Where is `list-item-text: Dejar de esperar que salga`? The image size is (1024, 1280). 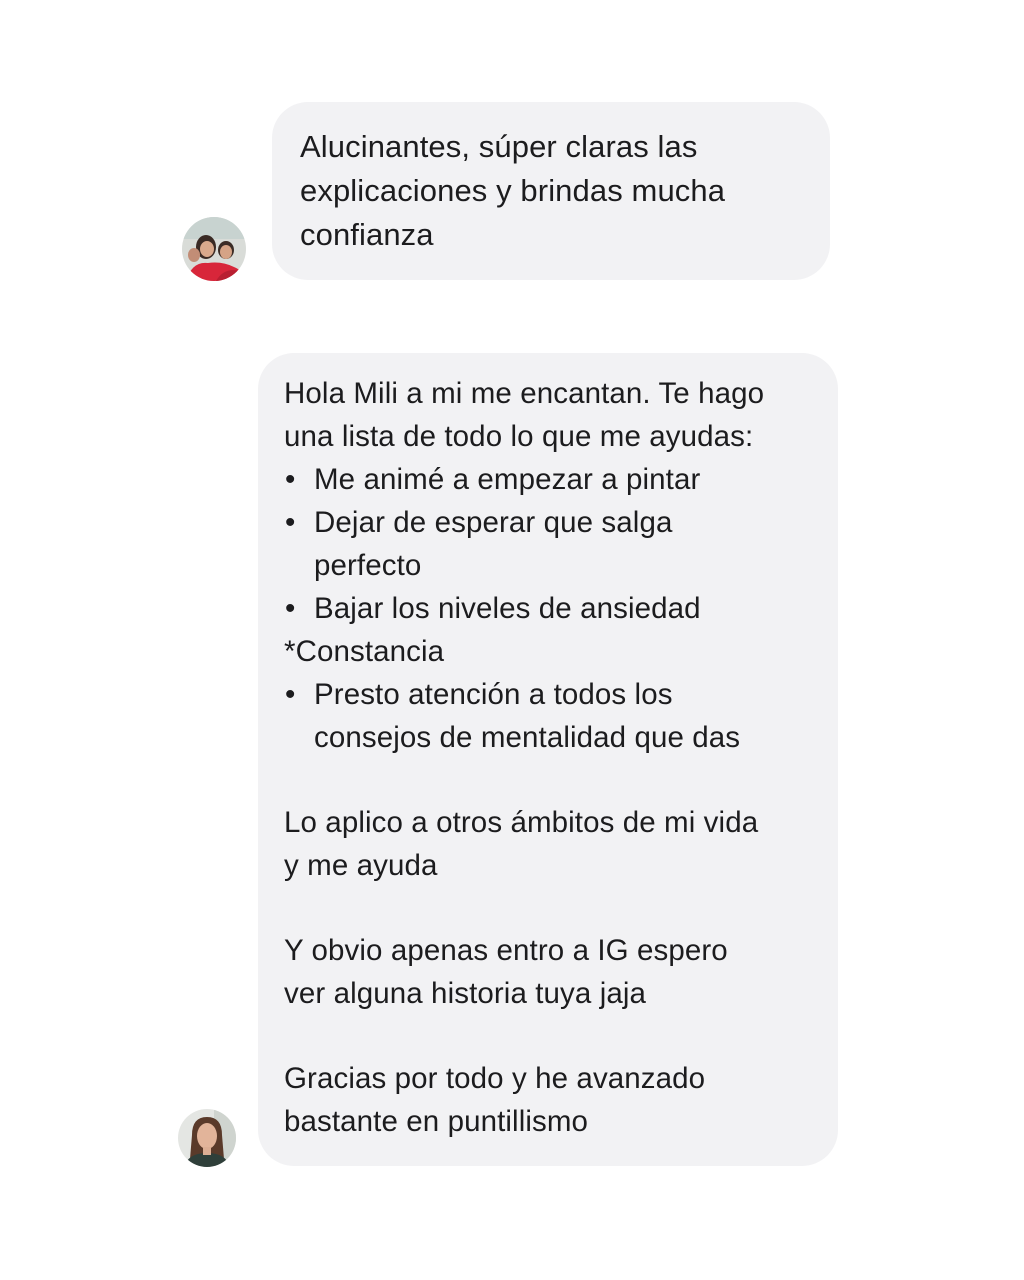
list-item-text: Dejar de esperar que salga is located at coordinates (493, 522).